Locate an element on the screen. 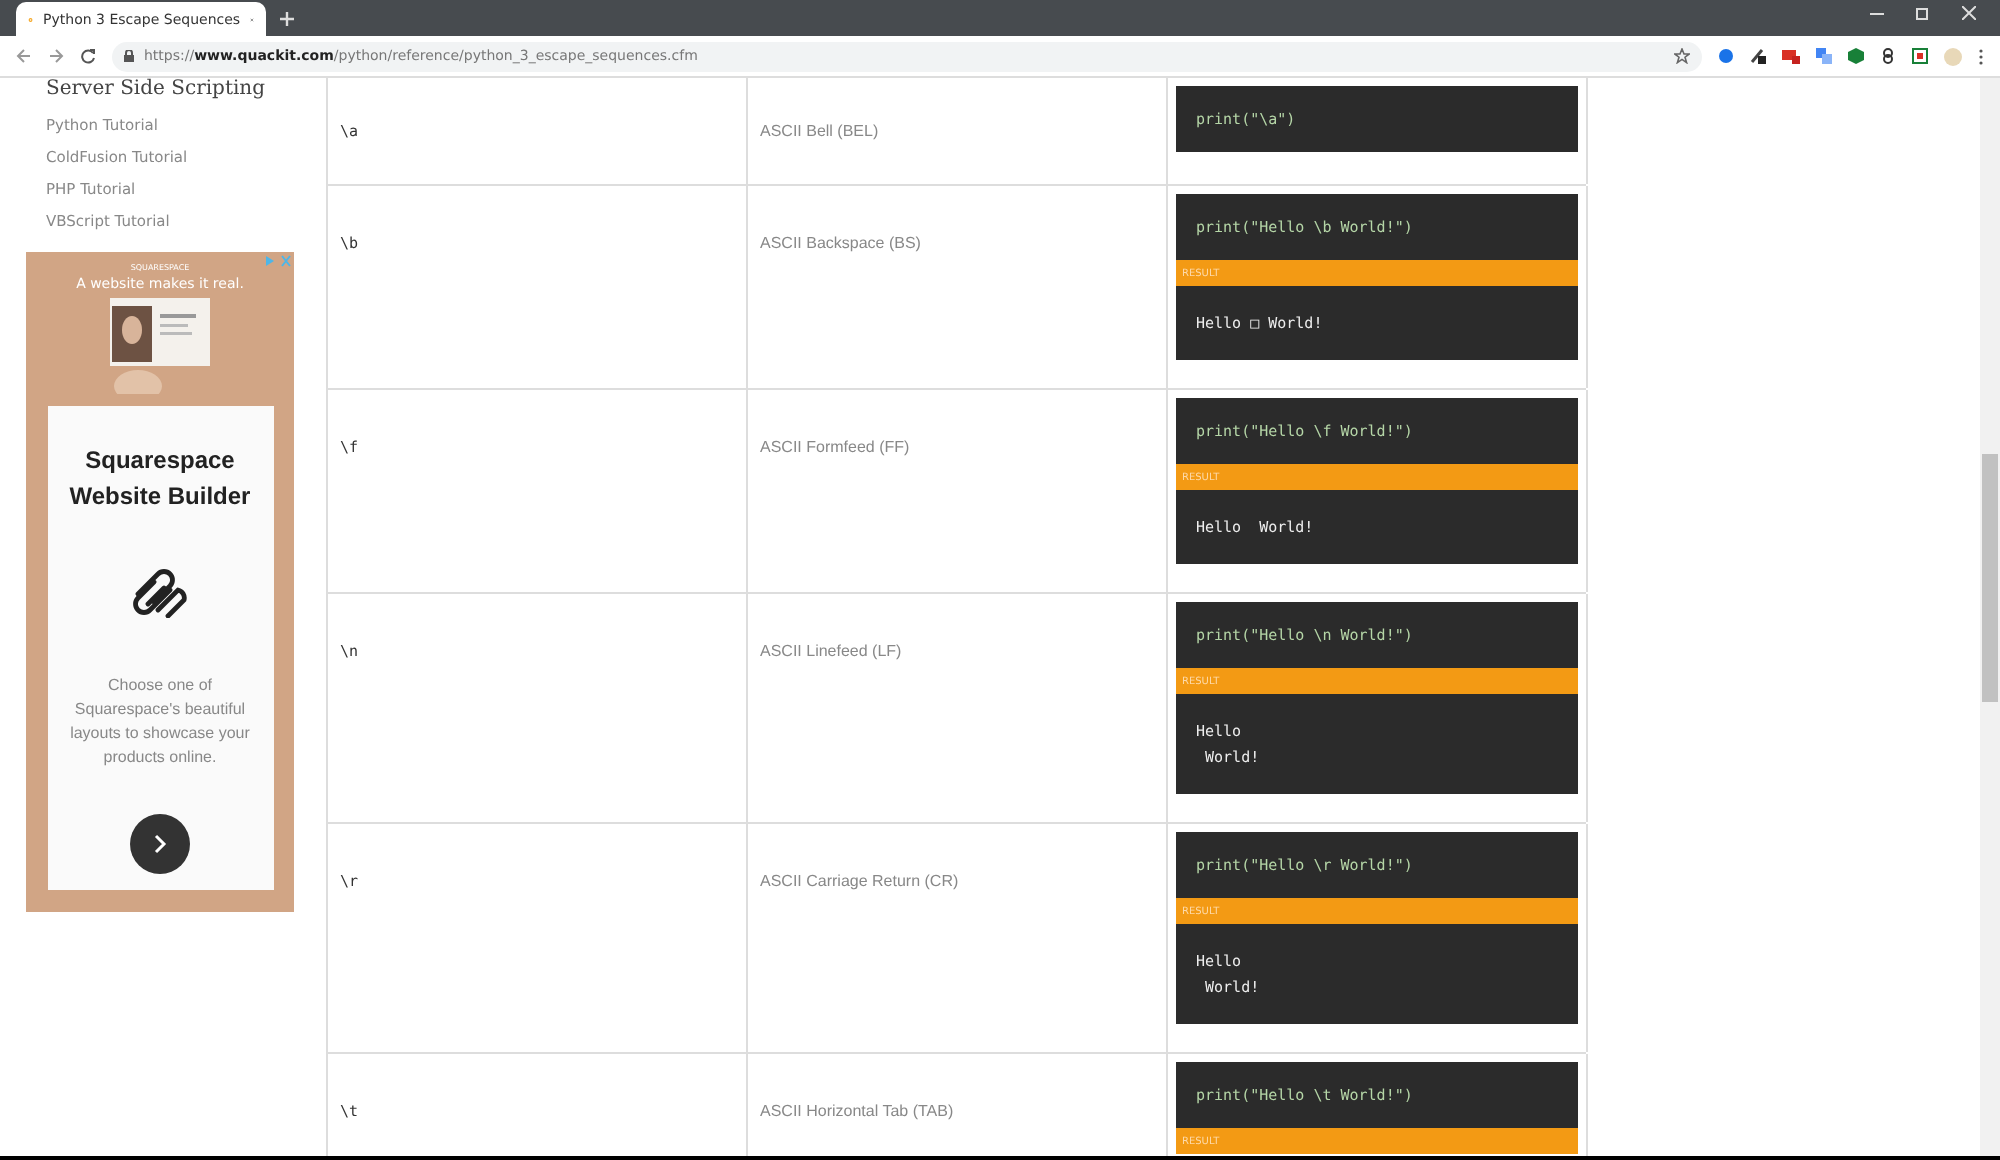 This screenshot has width=2000, height=1160. next-button is located at coordinates (160, 844).